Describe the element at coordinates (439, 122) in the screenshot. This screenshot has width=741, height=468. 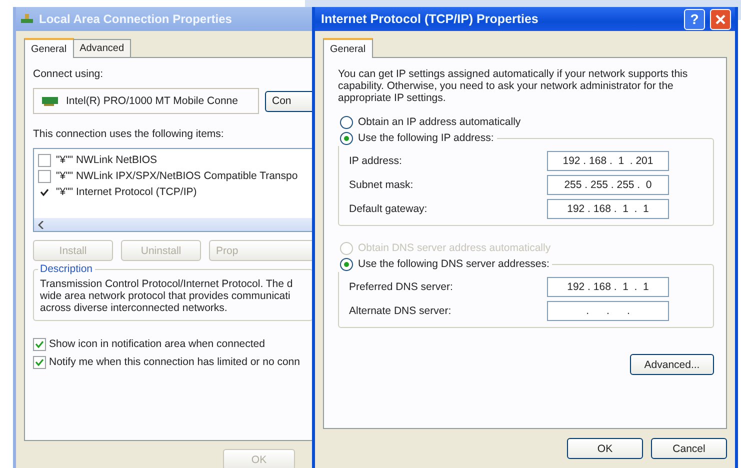
I see `radio-label: Obtain an IP address automatically` at that location.